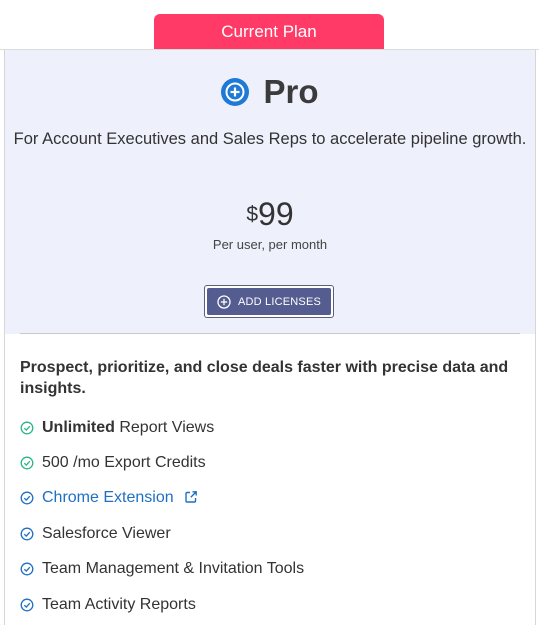  Describe the element at coordinates (279, 301) in the screenshot. I see `add-licenses-label: ADD LICENSES` at that location.